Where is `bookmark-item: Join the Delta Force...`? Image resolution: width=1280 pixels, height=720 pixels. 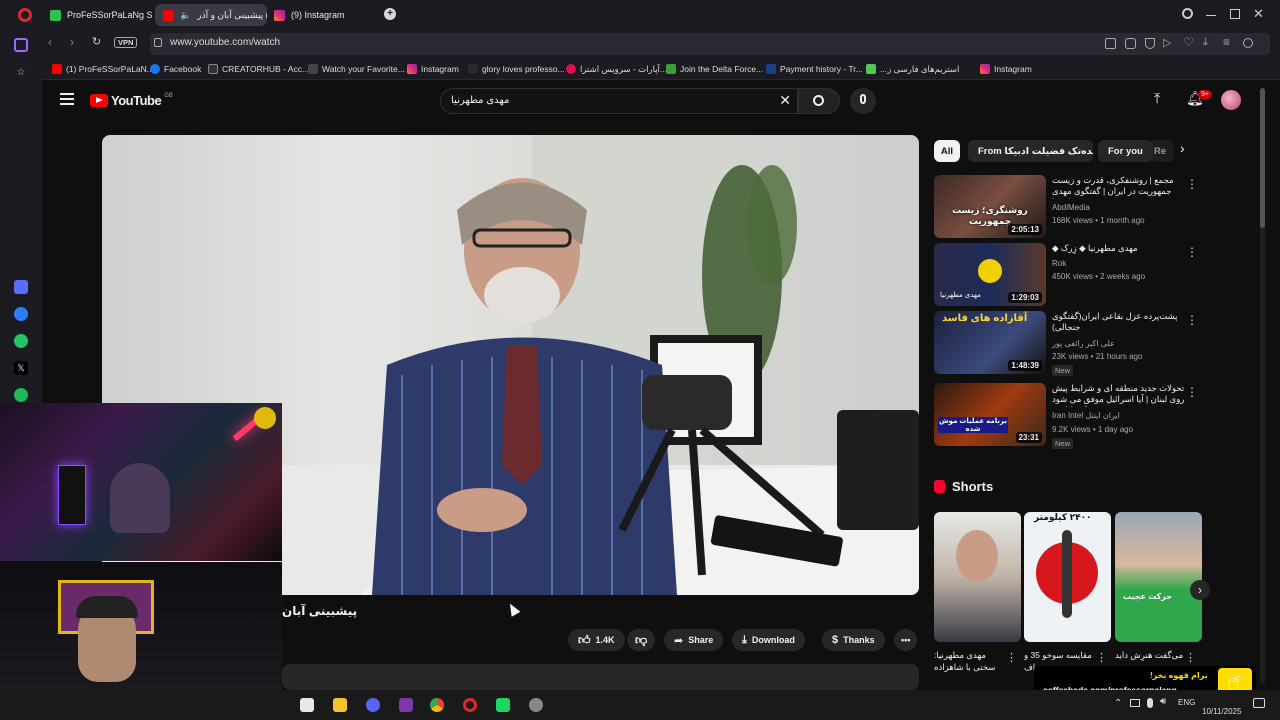 bookmark-item: Join the Delta Force... is located at coordinates (714, 69).